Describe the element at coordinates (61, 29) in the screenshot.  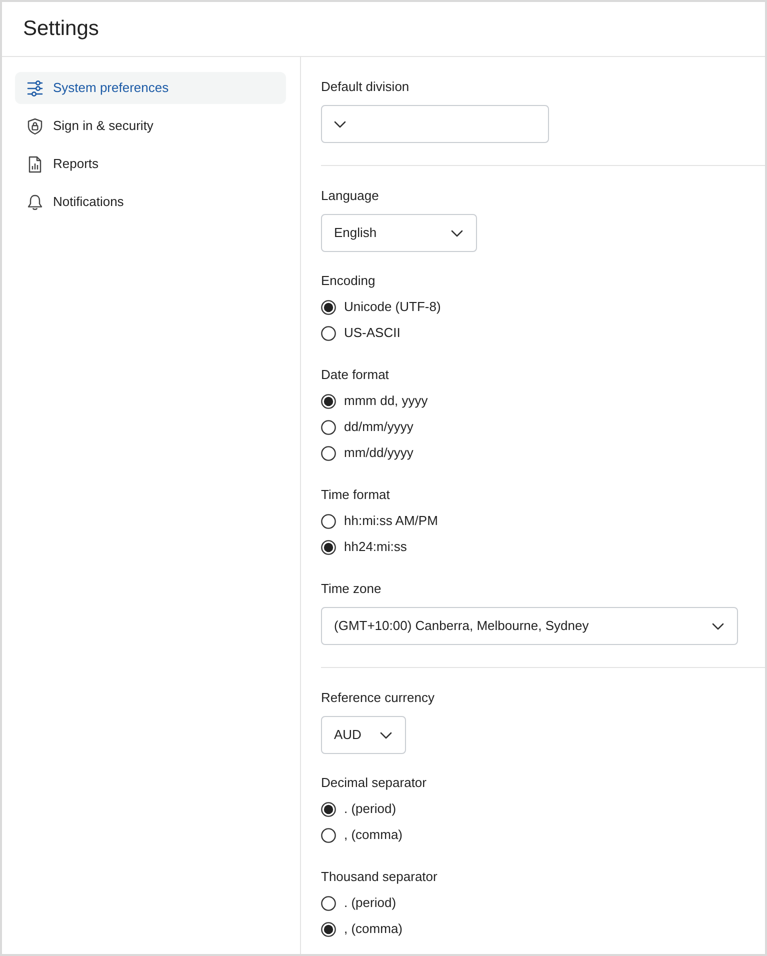
I see `page-title: Settings` at that location.